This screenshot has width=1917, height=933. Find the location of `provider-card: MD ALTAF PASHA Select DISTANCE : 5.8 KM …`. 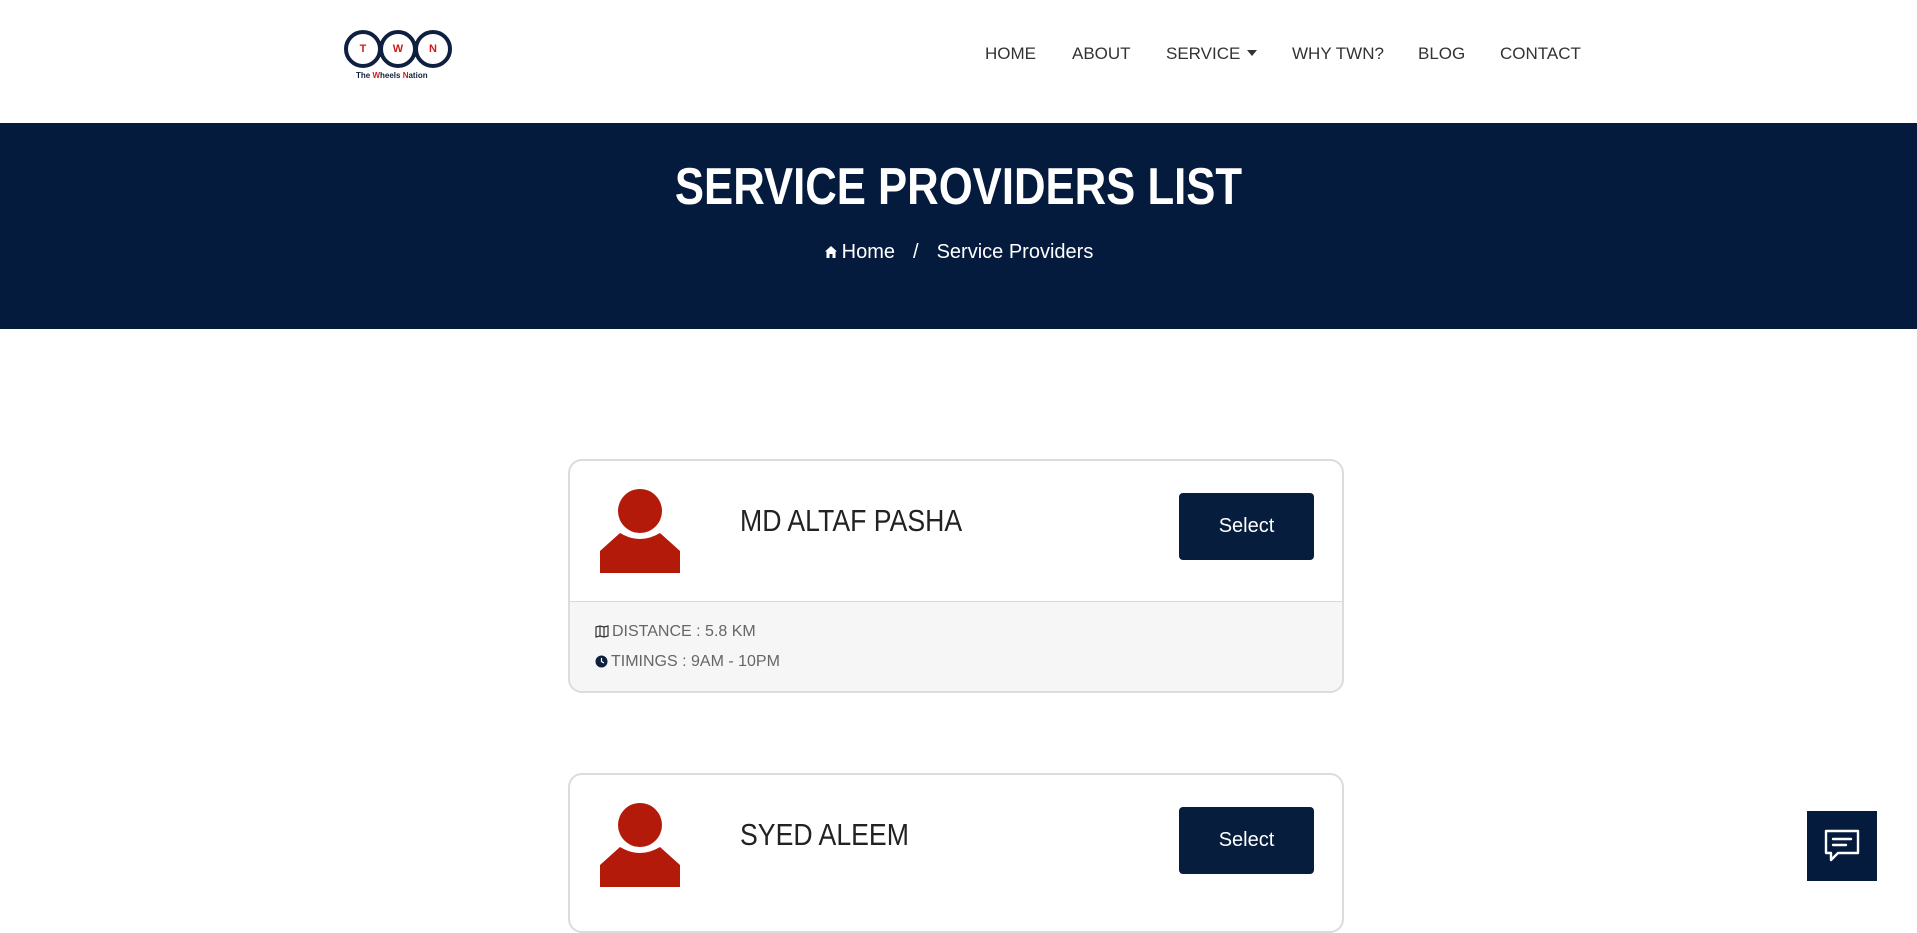

provider-card: MD ALTAF PASHA Select DISTANCE : 5.8 KM … is located at coordinates (956, 576).